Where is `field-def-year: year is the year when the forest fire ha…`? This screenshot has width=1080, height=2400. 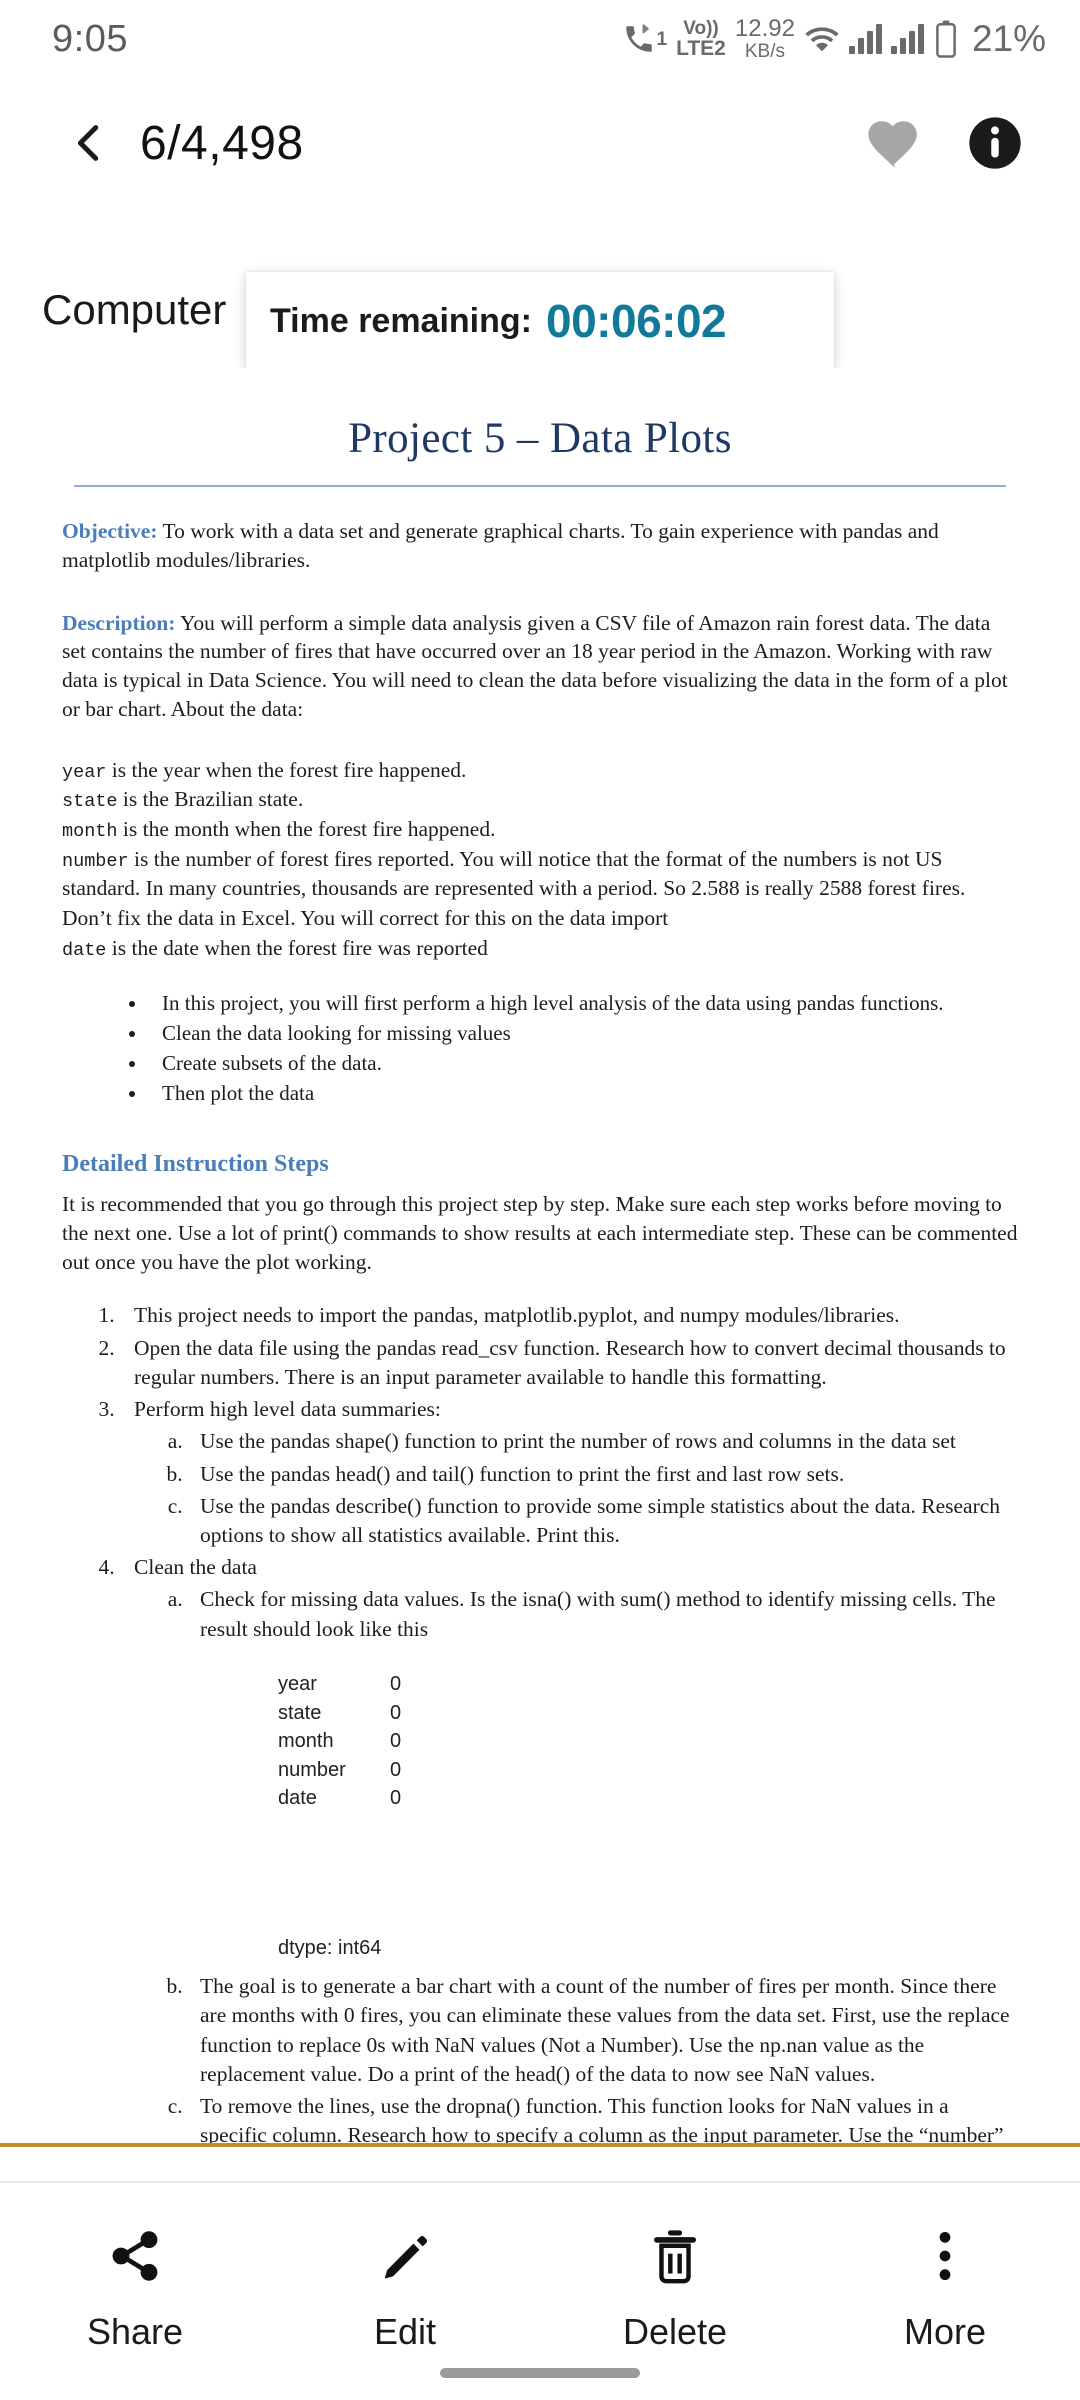
field-def-year: year is the year when the forest fire ha… is located at coordinates (264, 770).